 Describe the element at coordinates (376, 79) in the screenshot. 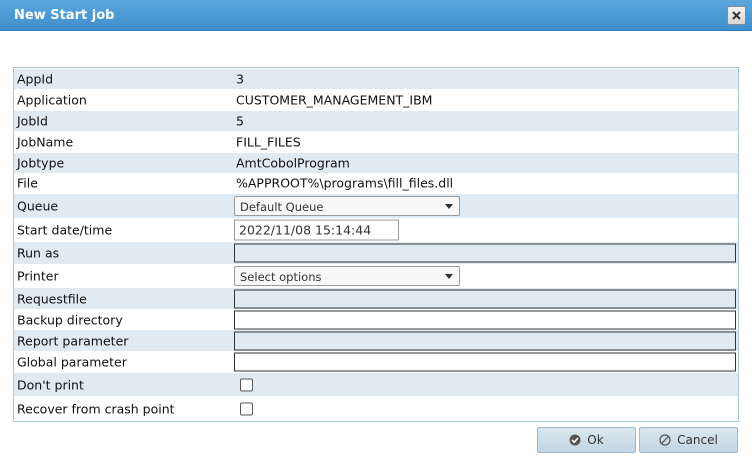

I see `row-appid: AppId 3` at that location.